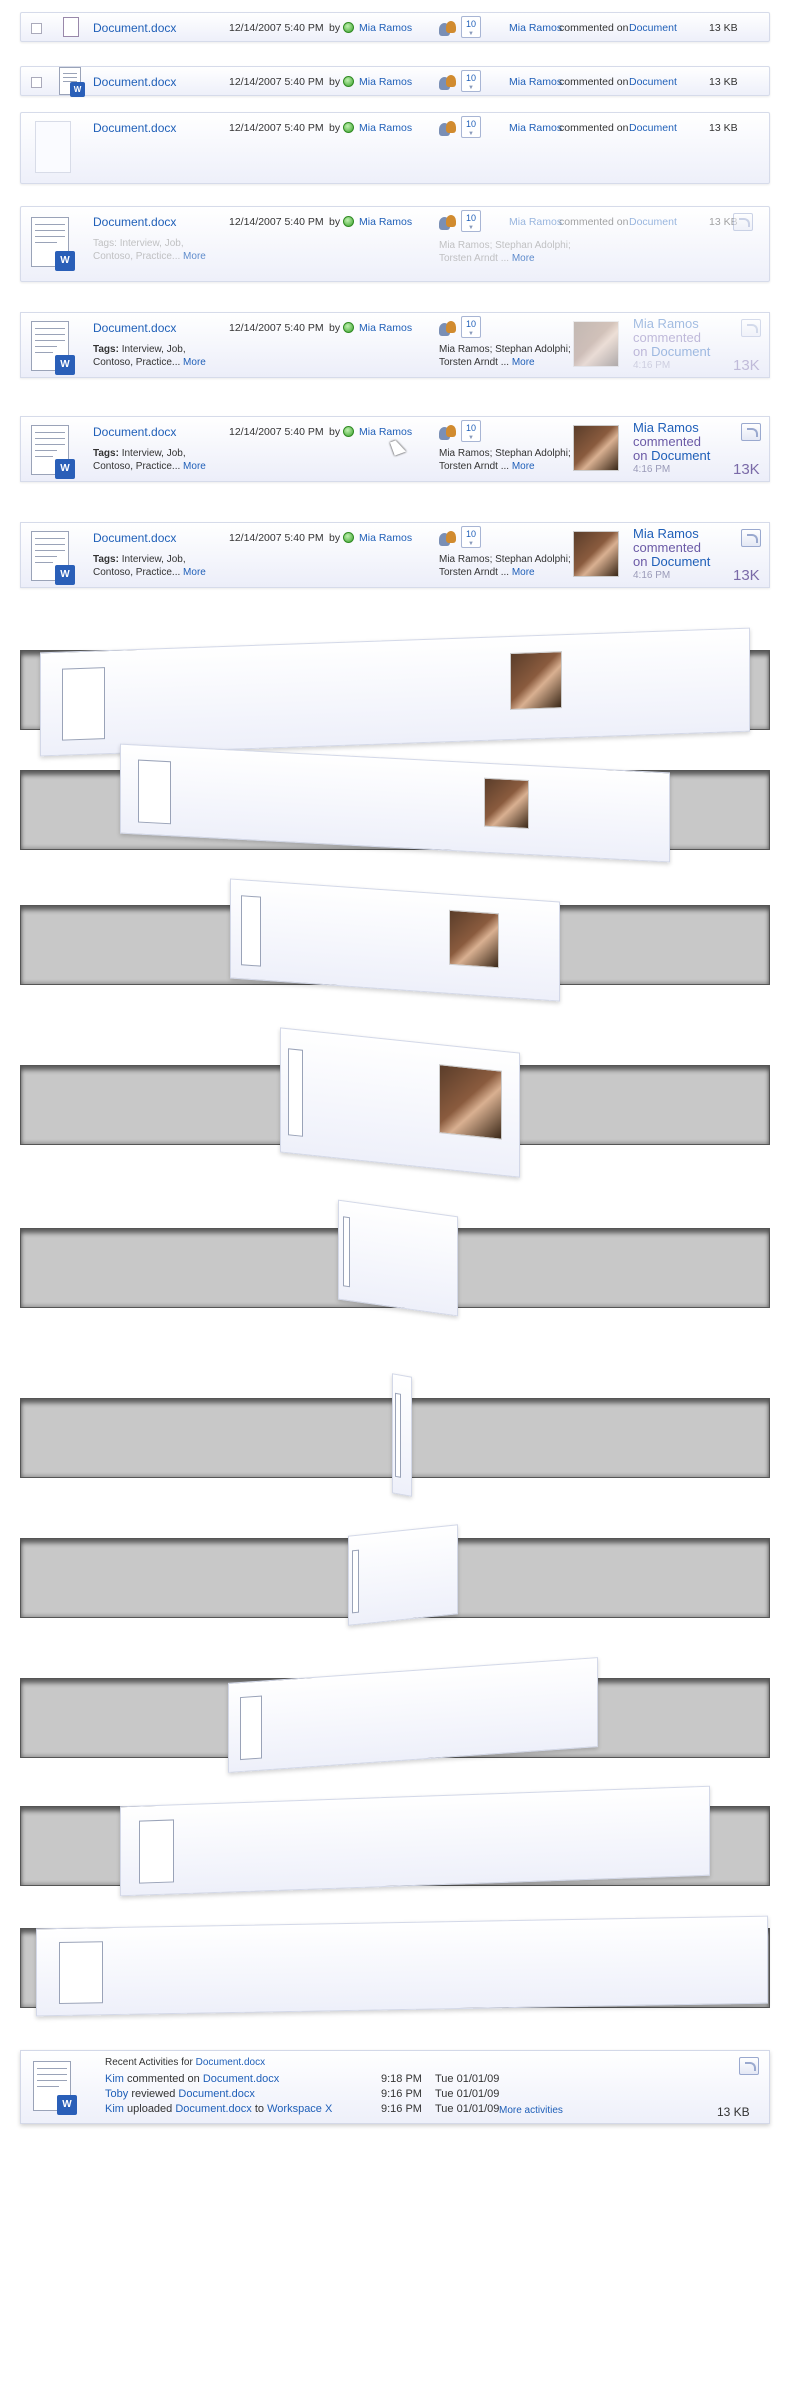  What do you see at coordinates (276, 222) in the screenshot?
I see `modified-date: 12/14/2007 5:40 PM` at bounding box center [276, 222].